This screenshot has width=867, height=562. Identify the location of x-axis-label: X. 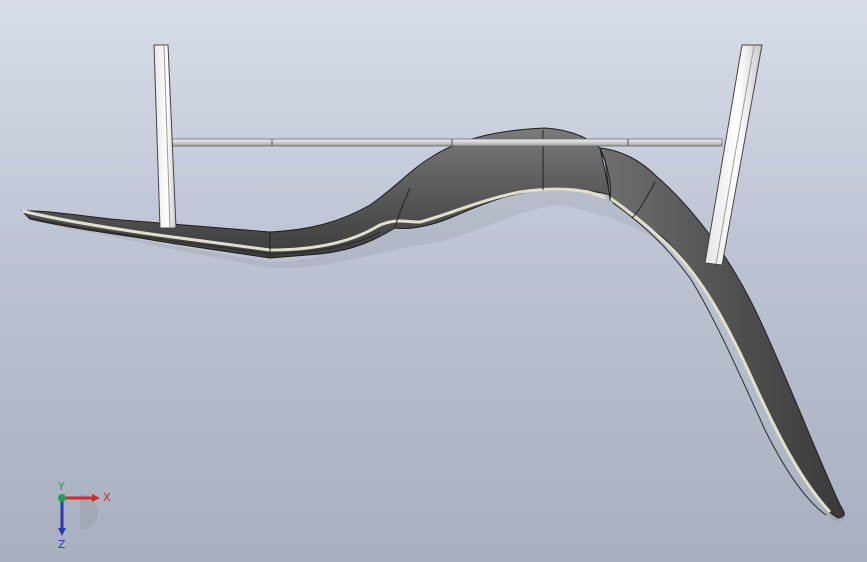
(107, 497).